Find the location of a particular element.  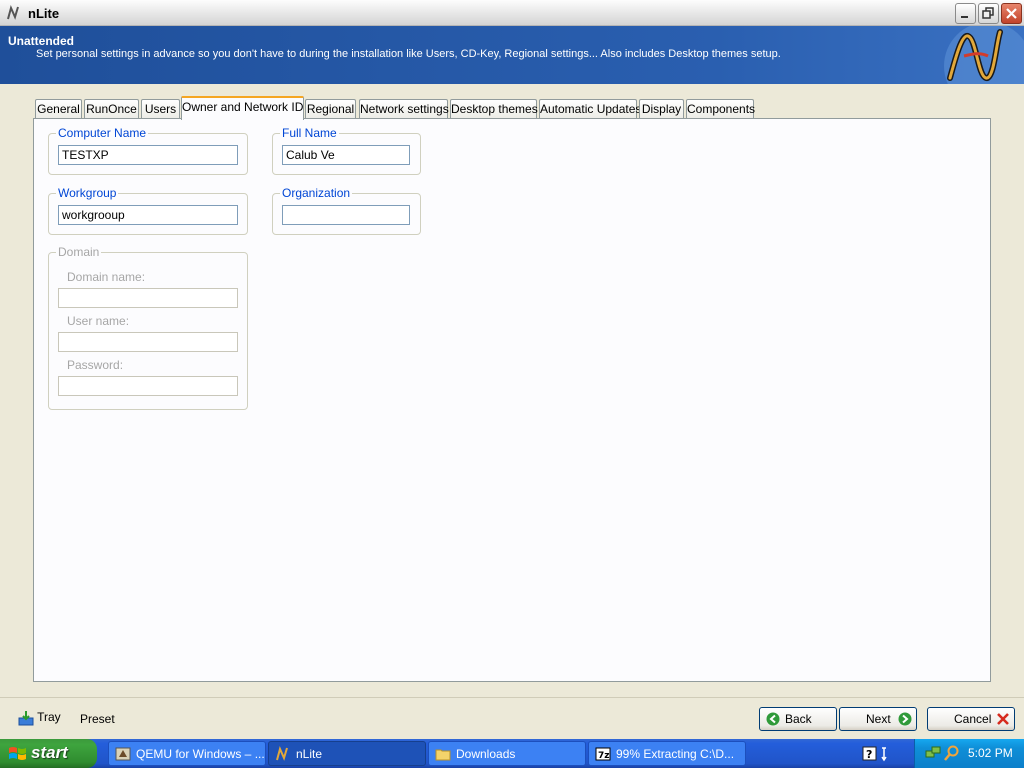

next-label: Next is located at coordinates (878, 719).